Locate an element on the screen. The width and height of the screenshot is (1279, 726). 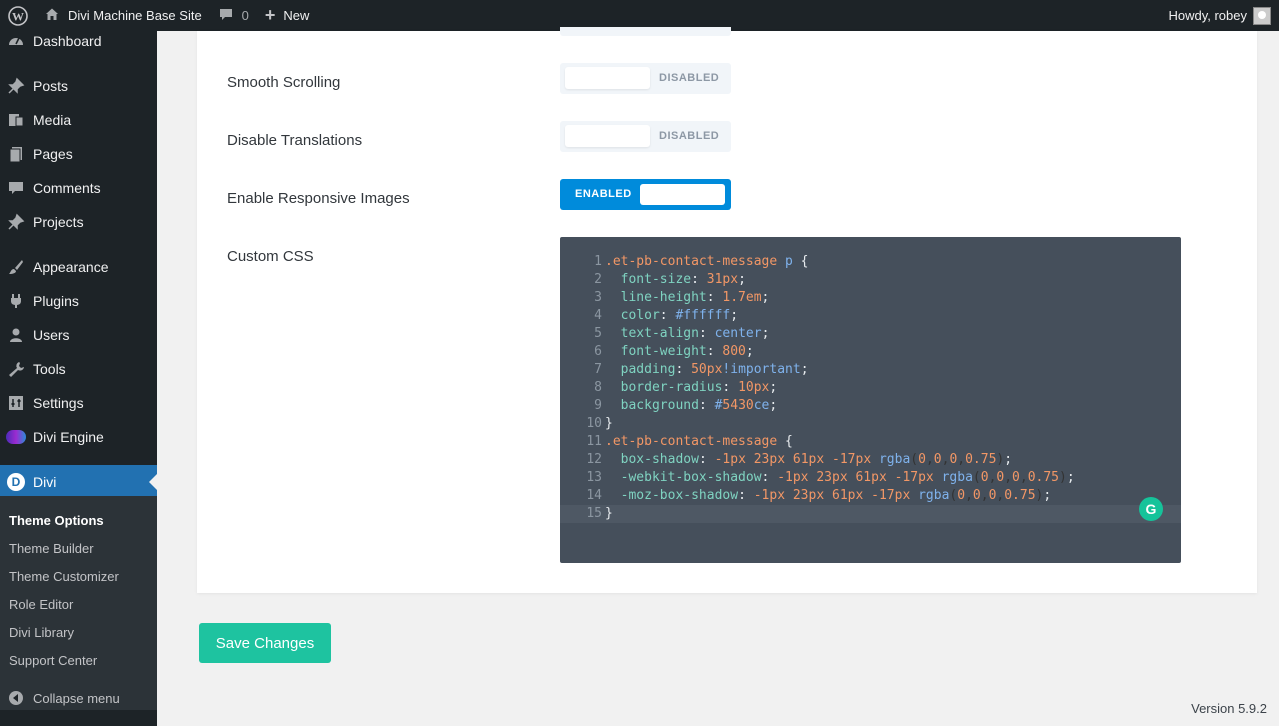
dashboard-icon is located at coordinates (16, 41).